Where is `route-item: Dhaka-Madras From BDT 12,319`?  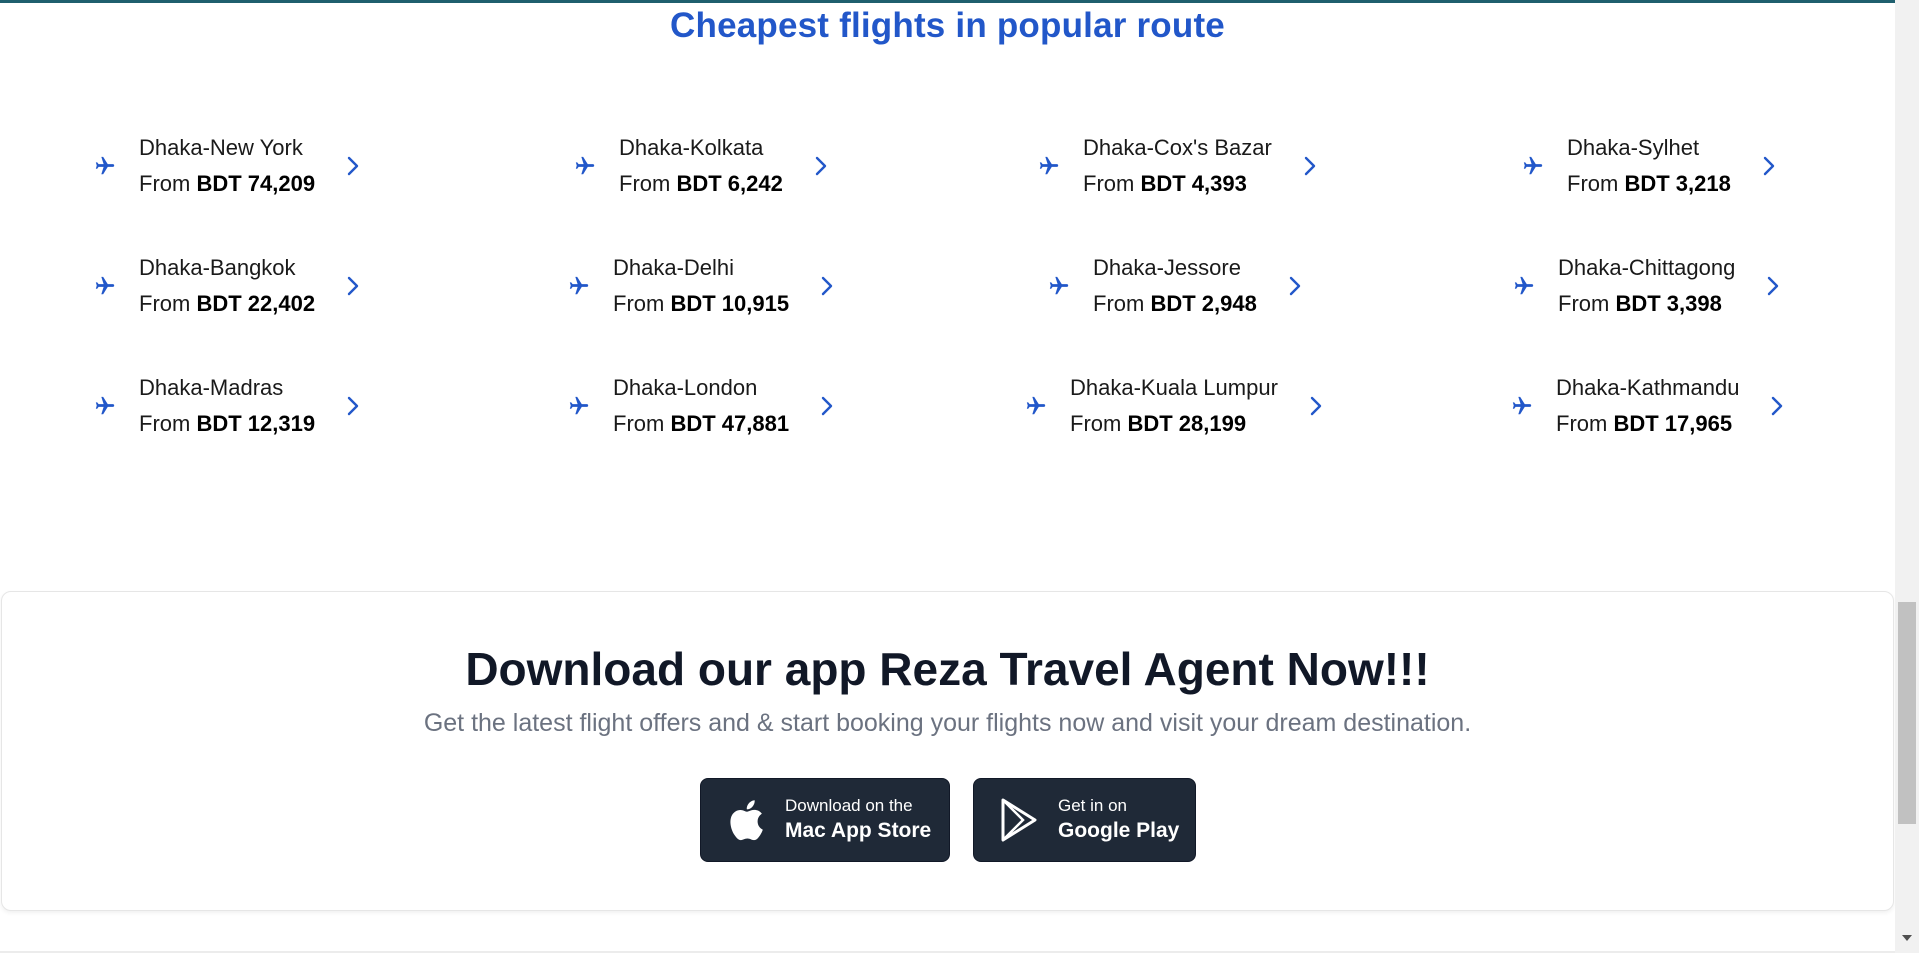 route-item: Dhaka-Madras From BDT 12,319 is located at coordinates (228, 406).